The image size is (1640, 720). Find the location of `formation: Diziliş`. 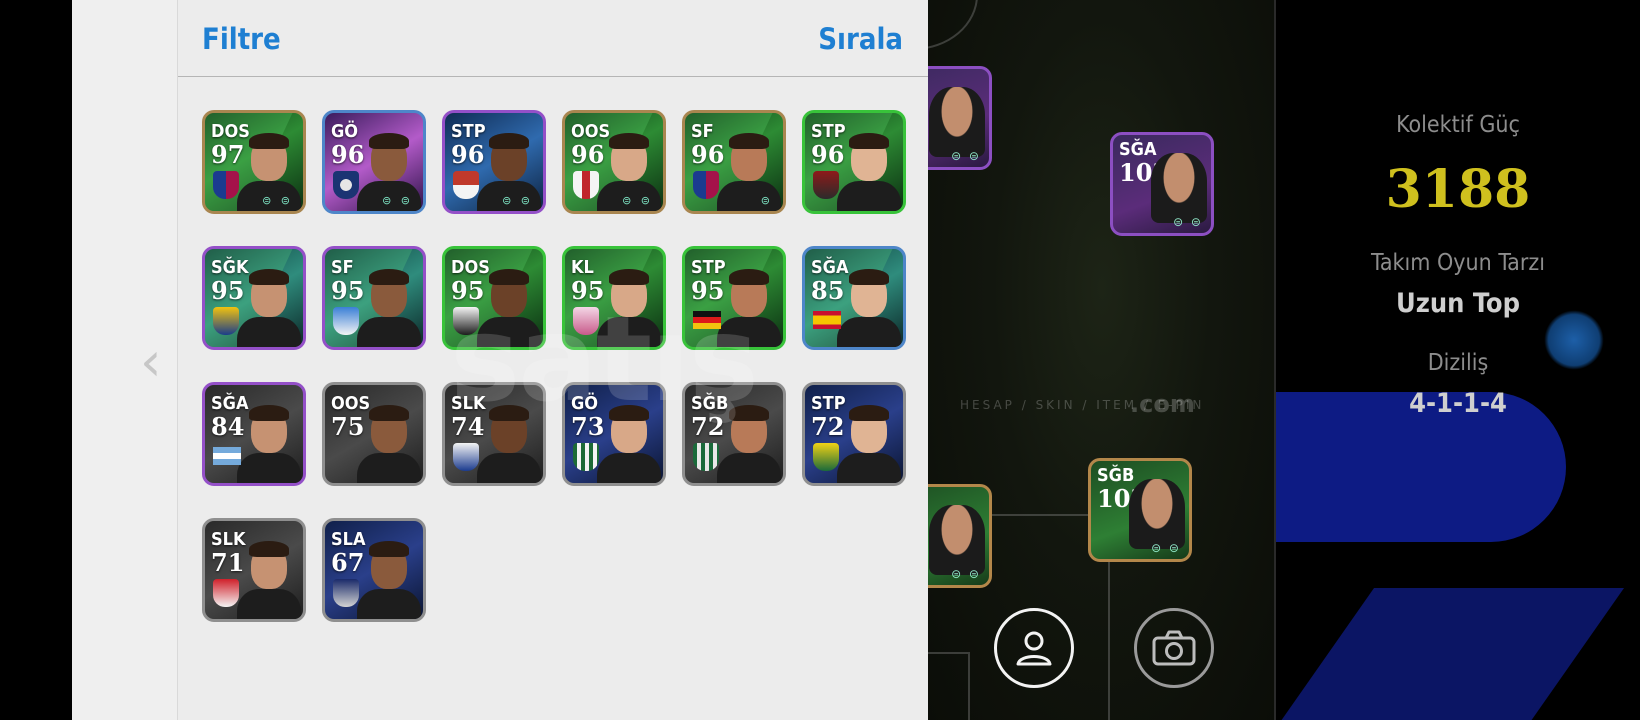

formation: Diziliş is located at coordinates (1458, 363).